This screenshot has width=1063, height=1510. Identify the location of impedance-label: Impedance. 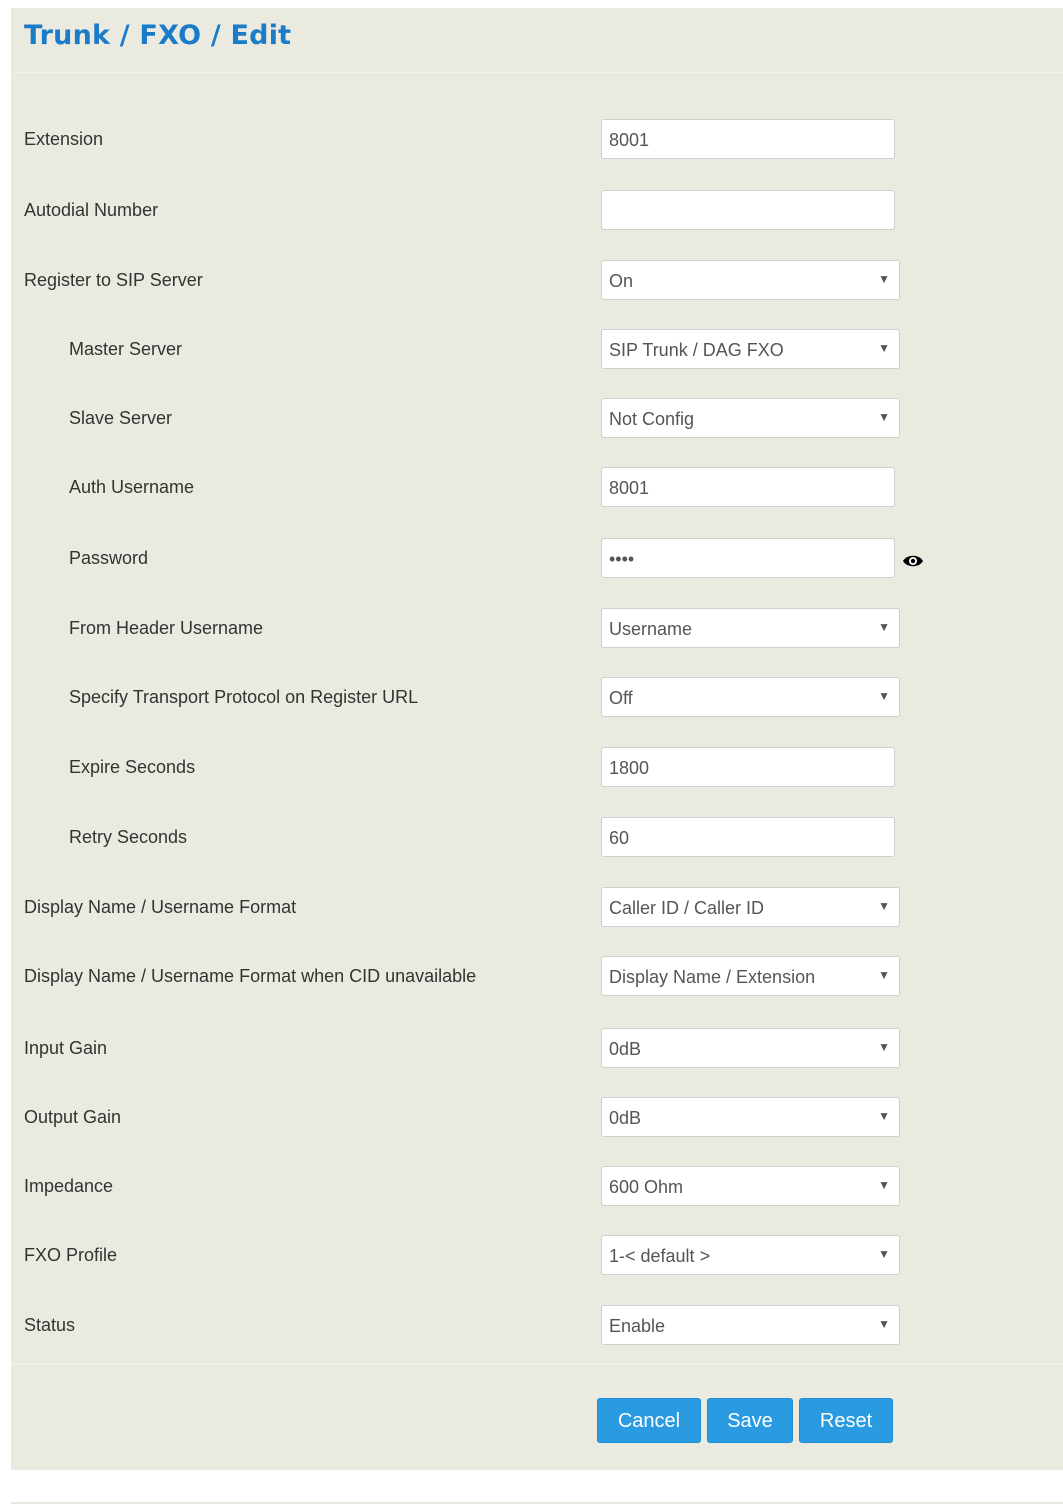
(69, 1186).